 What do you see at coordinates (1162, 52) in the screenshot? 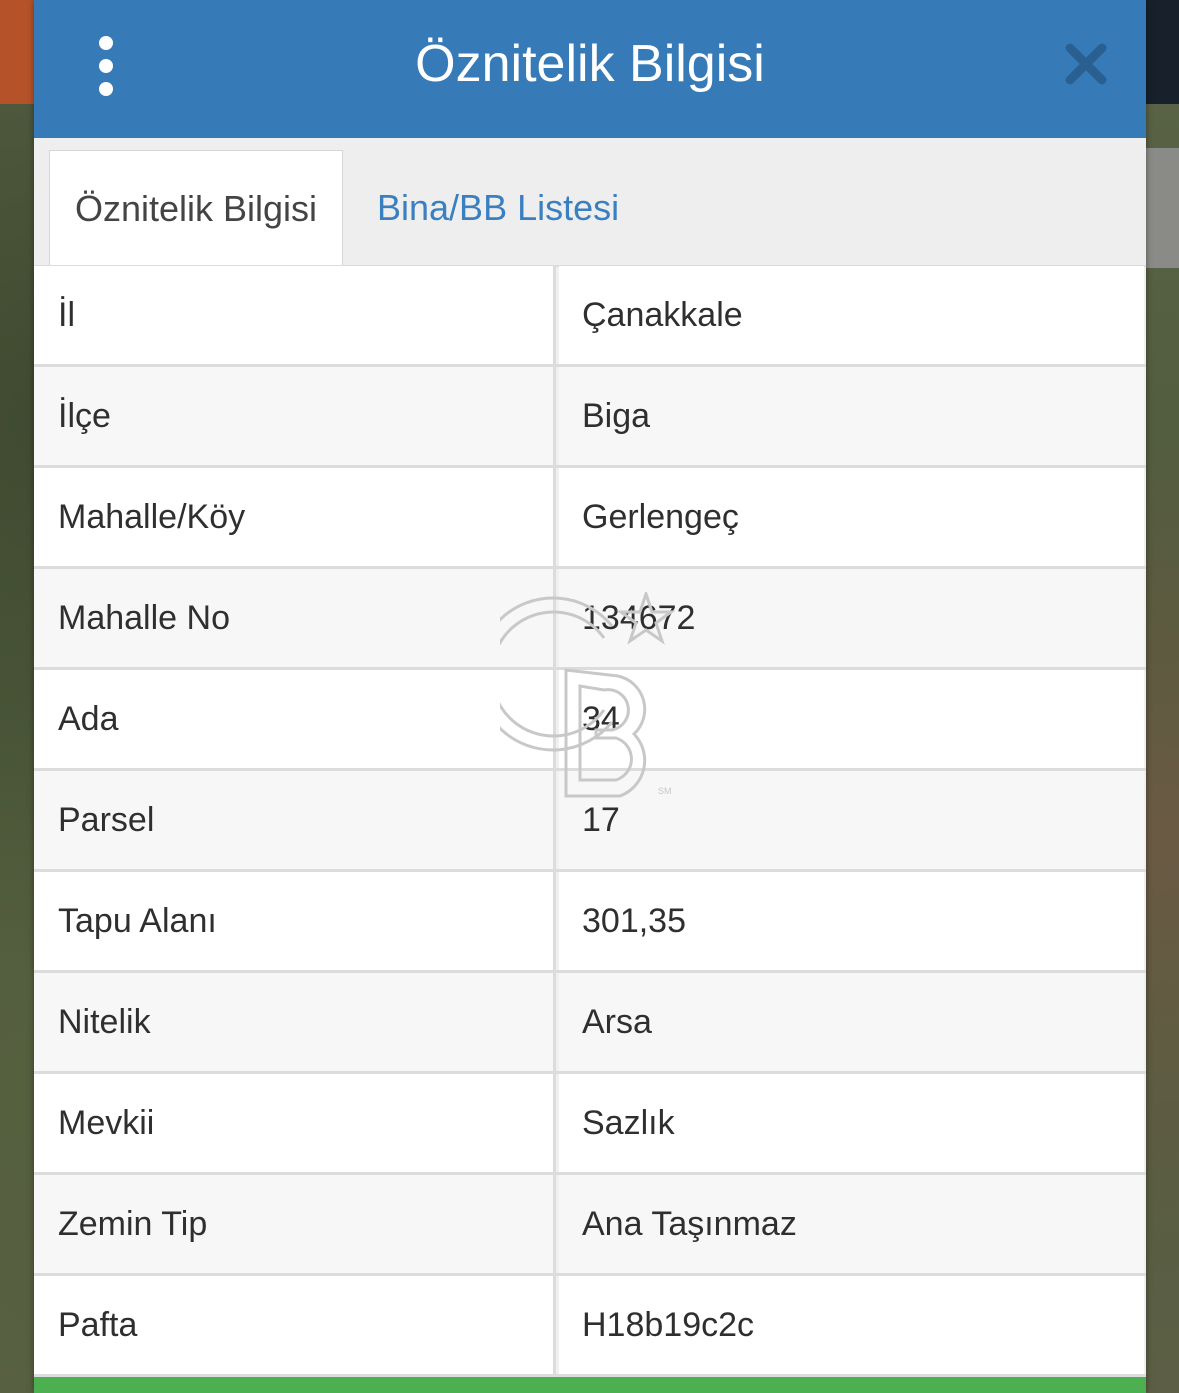
I see `map-edge-right` at bounding box center [1162, 52].